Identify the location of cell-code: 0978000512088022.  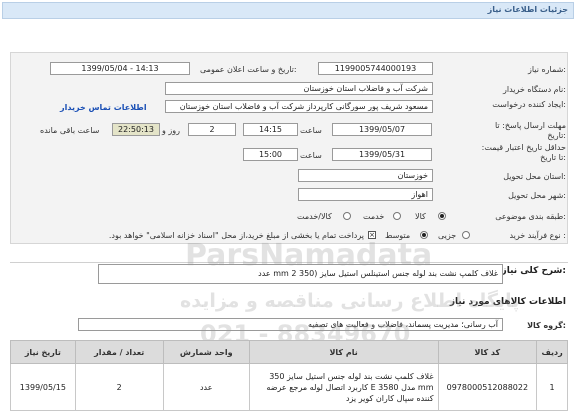
(487, 387).